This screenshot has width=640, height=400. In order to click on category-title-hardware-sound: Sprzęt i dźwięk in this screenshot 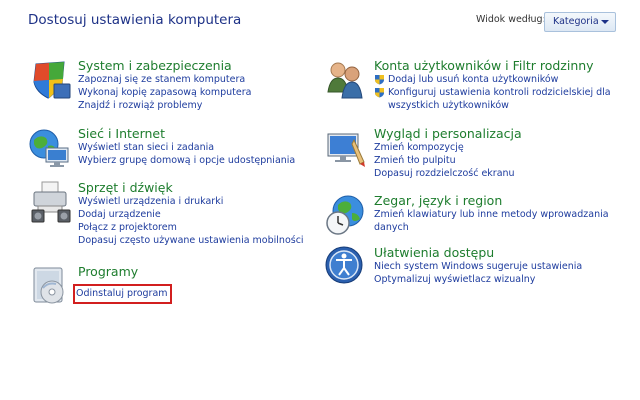, I will do `click(191, 187)`.